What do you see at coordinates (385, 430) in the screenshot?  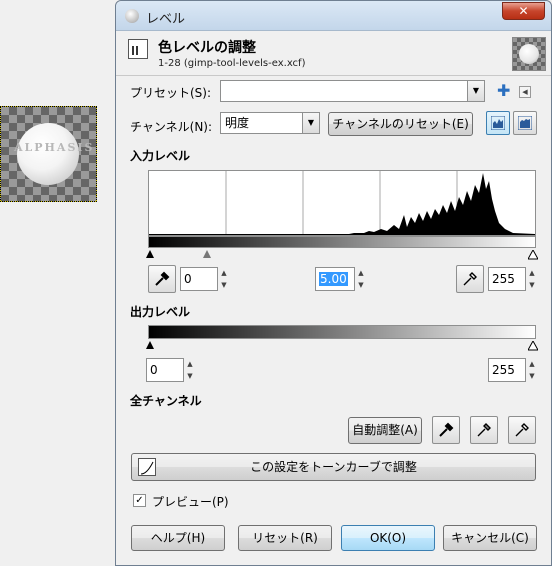 I see `auto-adjust-button: 自動調整(A)` at bounding box center [385, 430].